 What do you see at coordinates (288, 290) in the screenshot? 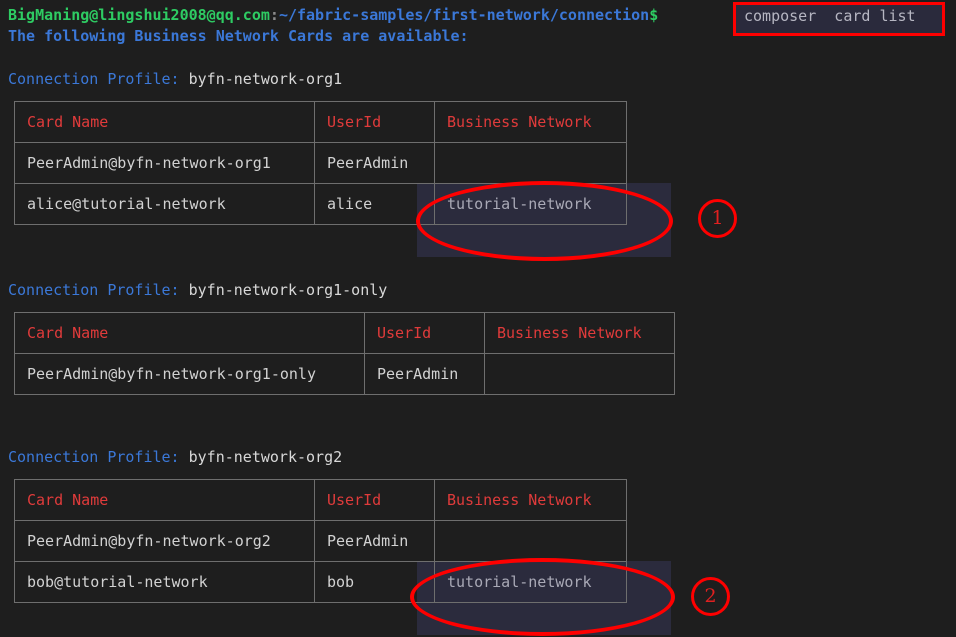
I see `connection-profile-value: byfn-network-org1-only` at bounding box center [288, 290].